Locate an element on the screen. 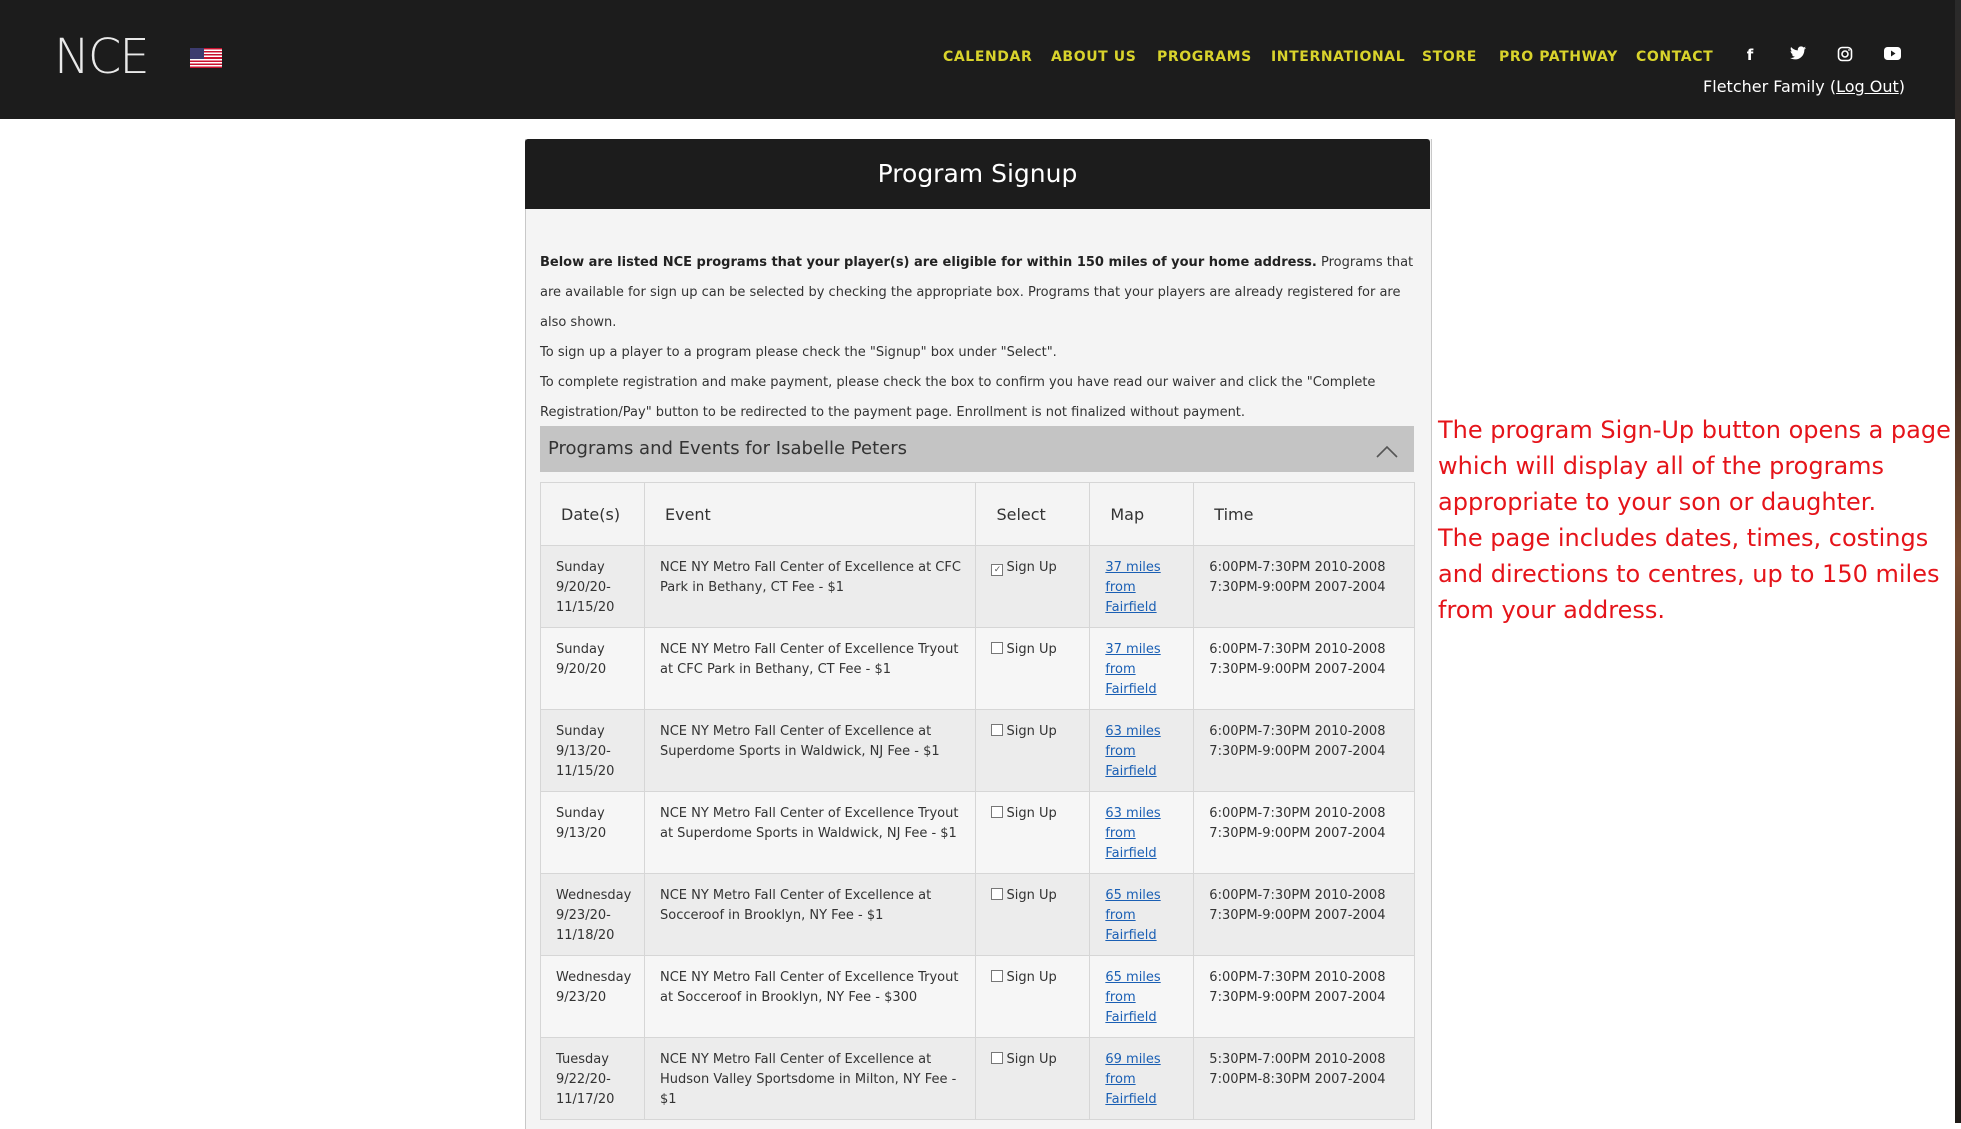  nce-logo: NCE is located at coordinates (113, 57).